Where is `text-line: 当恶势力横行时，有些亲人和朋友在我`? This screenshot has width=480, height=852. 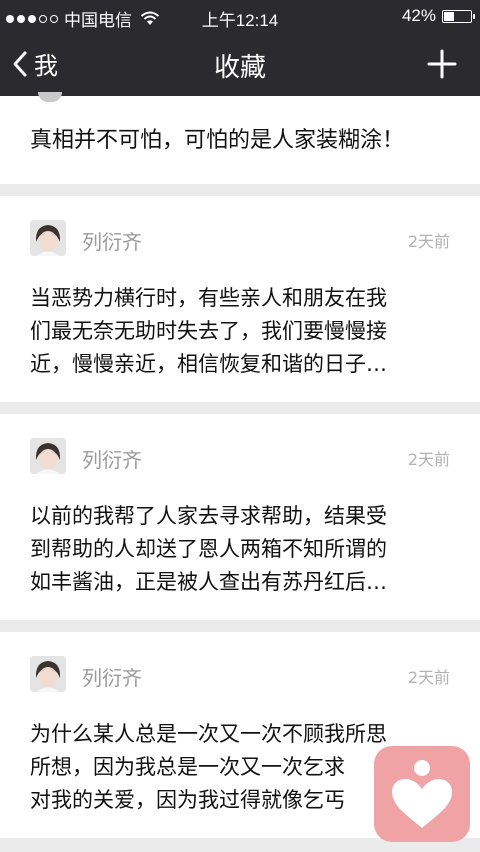
text-line: 当恶势力横行时，有些亲人和朋友在我 is located at coordinates (208, 298).